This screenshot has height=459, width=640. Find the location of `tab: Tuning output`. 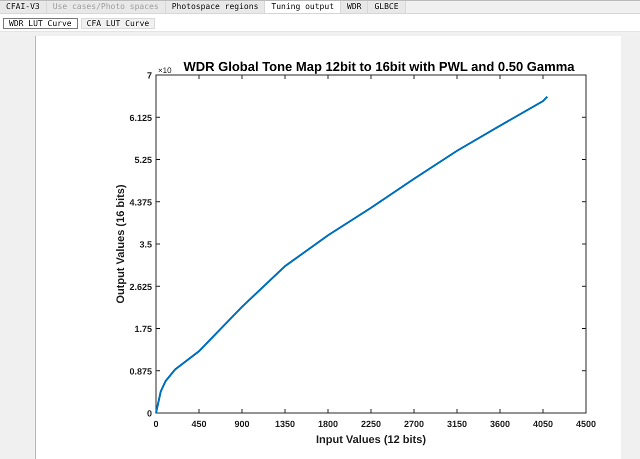

tab: Tuning output is located at coordinates (303, 7).